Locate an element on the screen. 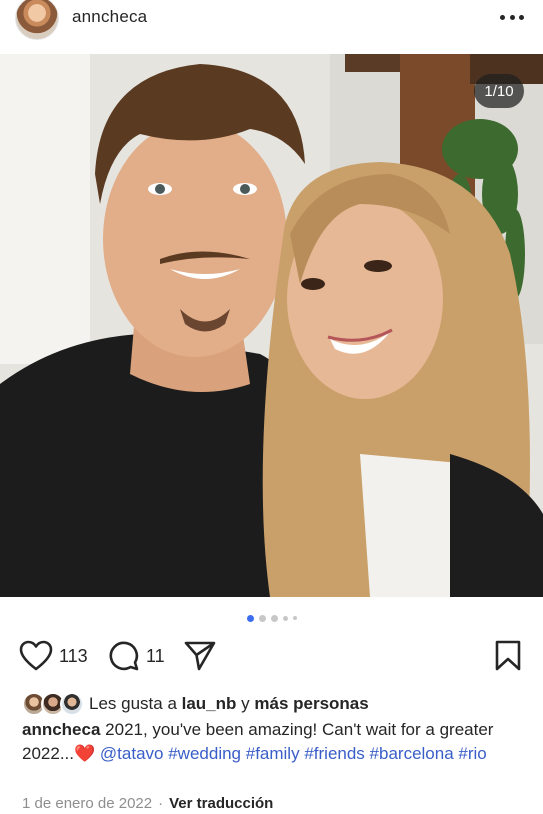 This screenshot has height=814, width=543. save-button is located at coordinates (508, 656).